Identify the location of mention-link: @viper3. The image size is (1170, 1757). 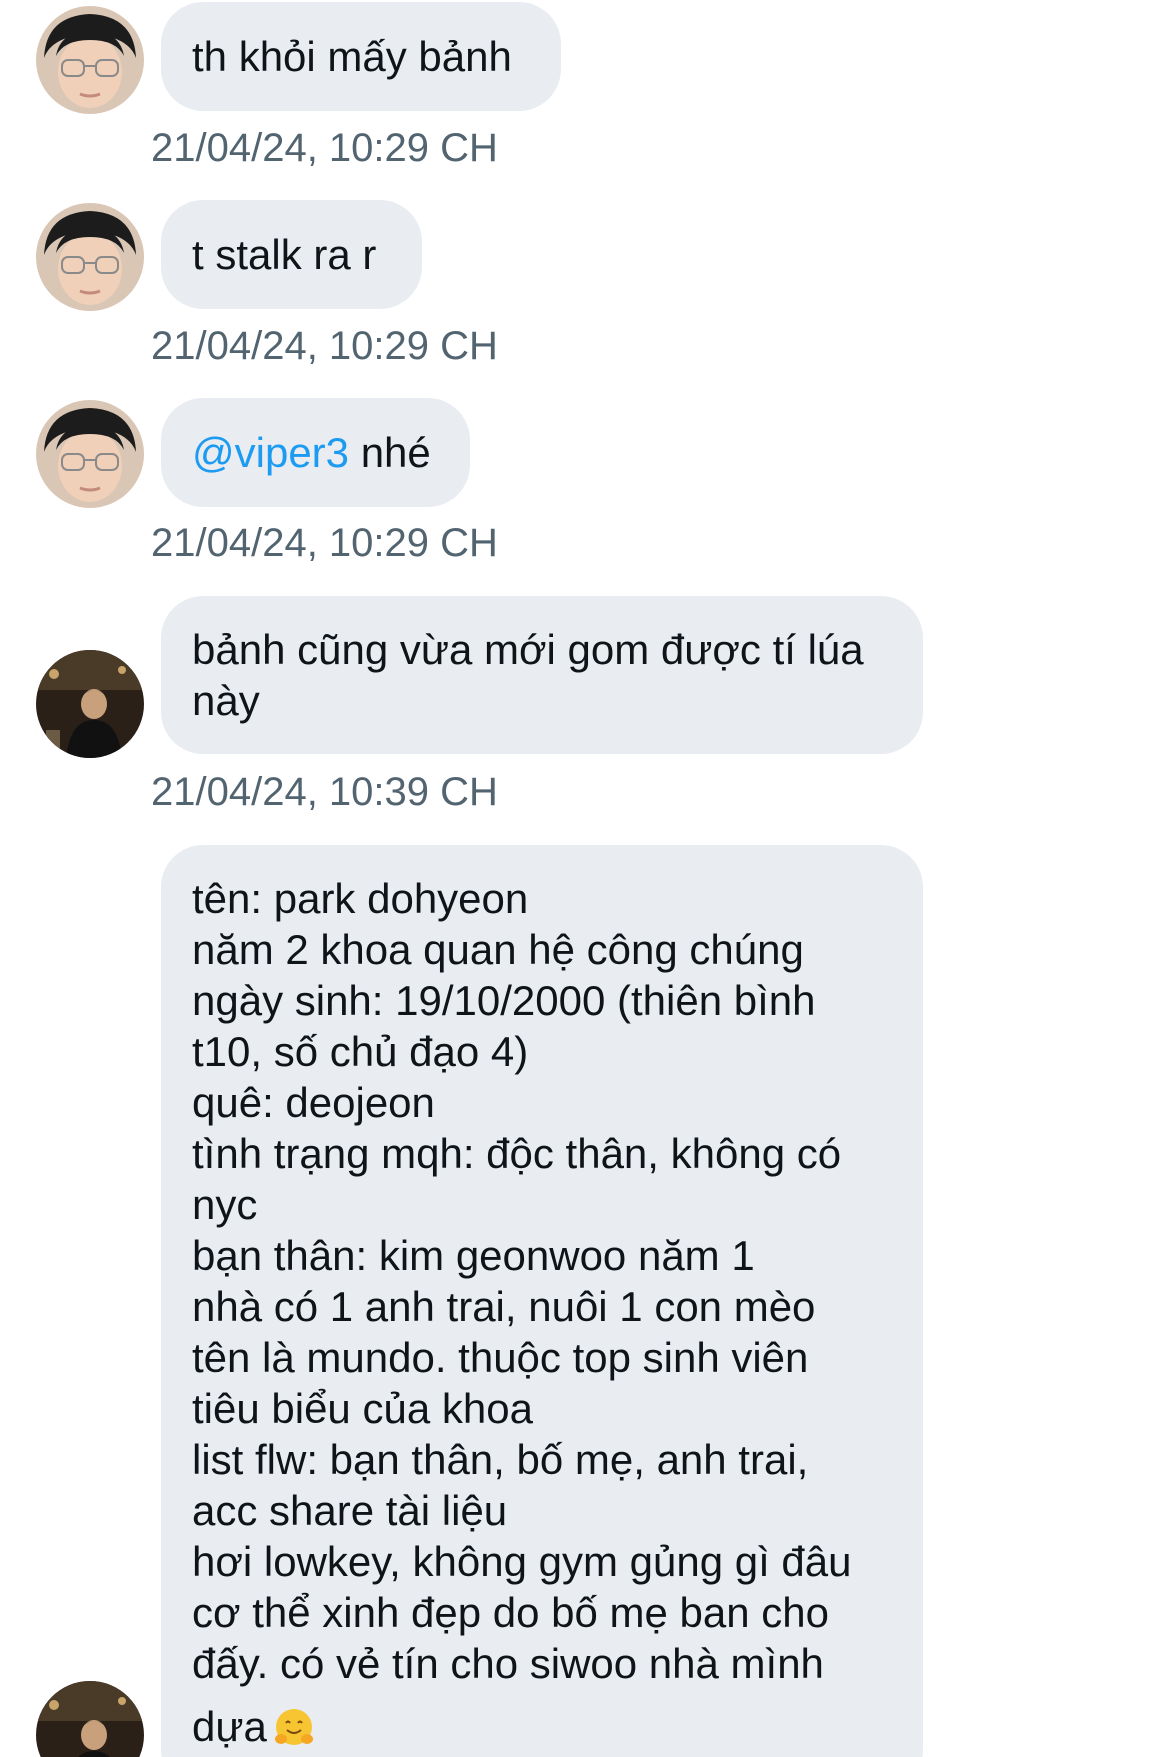
(270, 452).